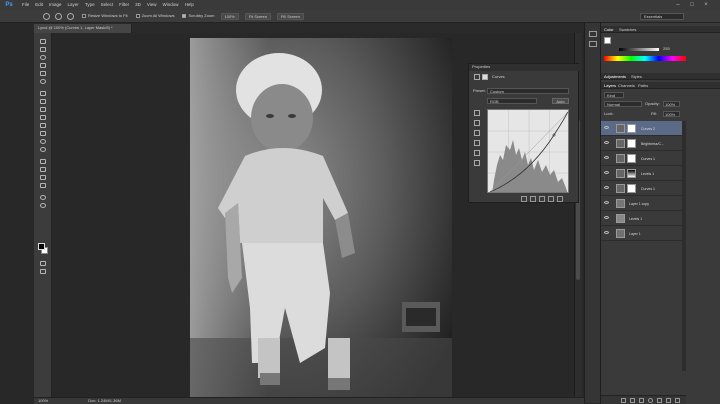 The width and height of the screenshot is (720, 404). Describe the element at coordinates (43, 58) in the screenshot. I see `lasso-tool-icon` at that location.